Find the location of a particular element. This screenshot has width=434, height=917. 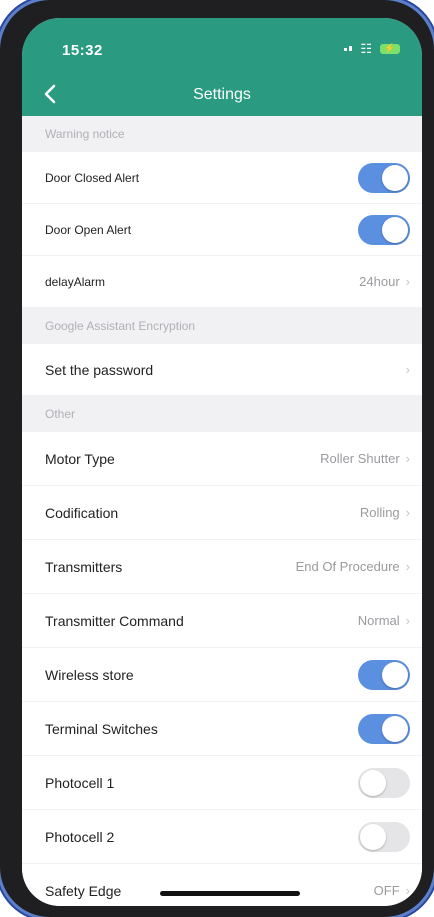

row-motor-type: Motor Type Roller Shutter › is located at coordinates (222, 459).